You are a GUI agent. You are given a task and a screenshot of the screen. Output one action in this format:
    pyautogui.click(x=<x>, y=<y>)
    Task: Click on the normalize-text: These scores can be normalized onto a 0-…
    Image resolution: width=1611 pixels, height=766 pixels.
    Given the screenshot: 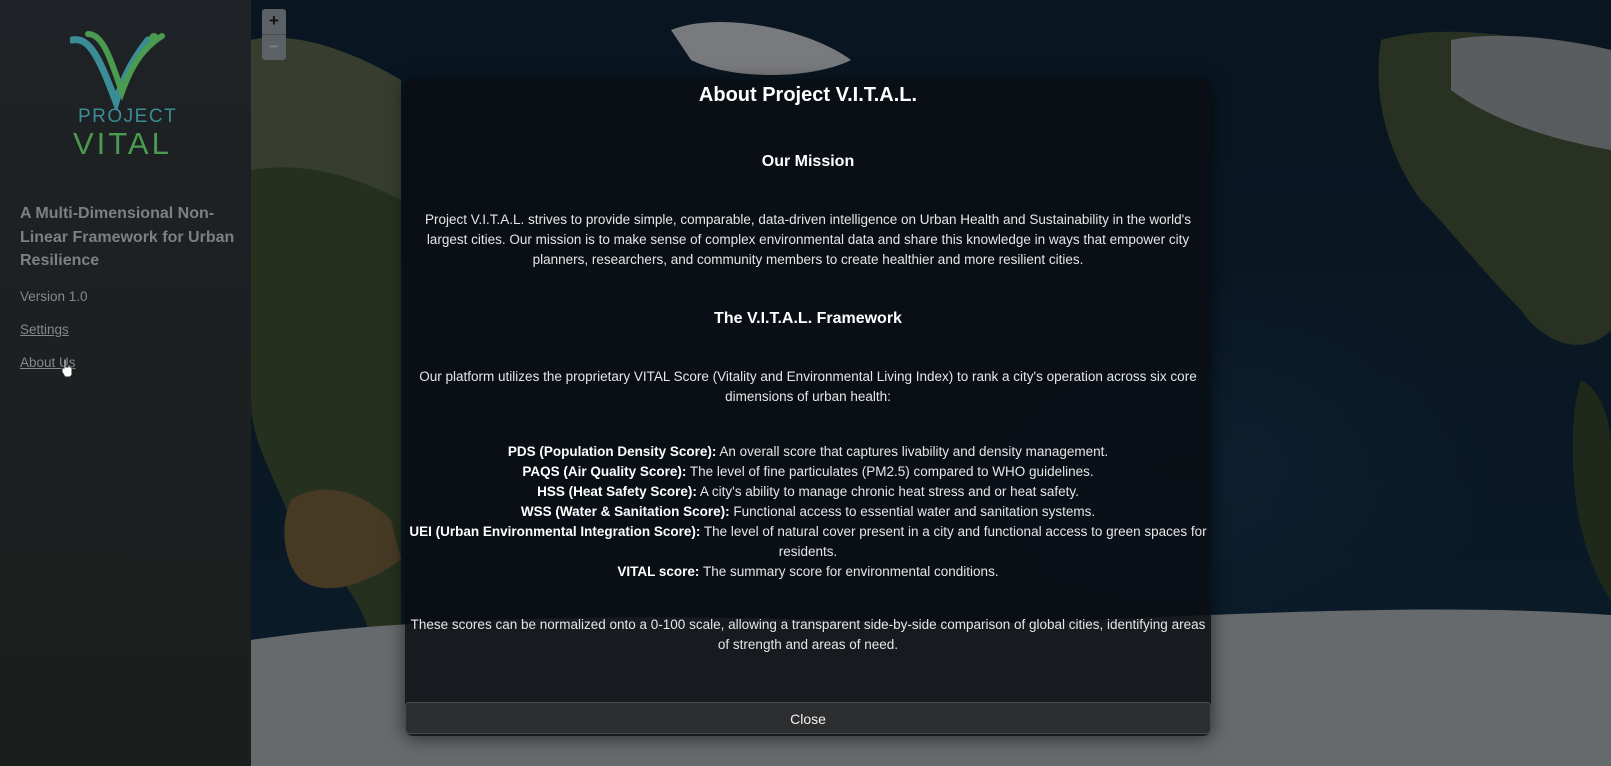 What is the action you would take?
    pyautogui.click(x=808, y=634)
    